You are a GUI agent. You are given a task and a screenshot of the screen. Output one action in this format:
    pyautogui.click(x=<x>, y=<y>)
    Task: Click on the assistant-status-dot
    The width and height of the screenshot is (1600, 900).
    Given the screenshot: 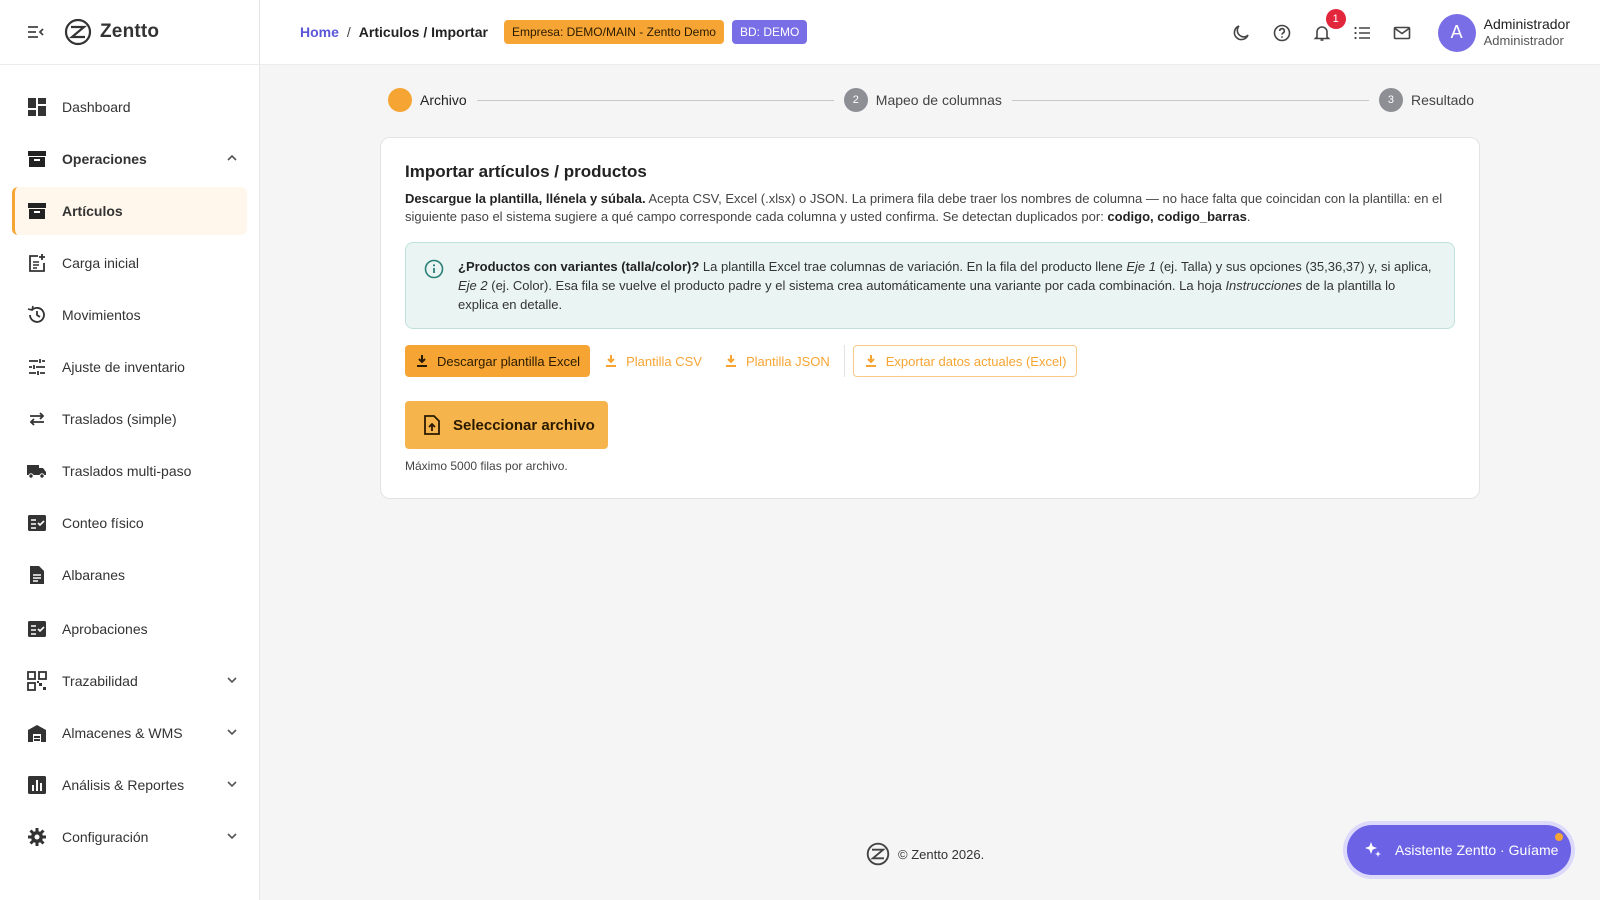 What is the action you would take?
    pyautogui.click(x=1559, y=837)
    